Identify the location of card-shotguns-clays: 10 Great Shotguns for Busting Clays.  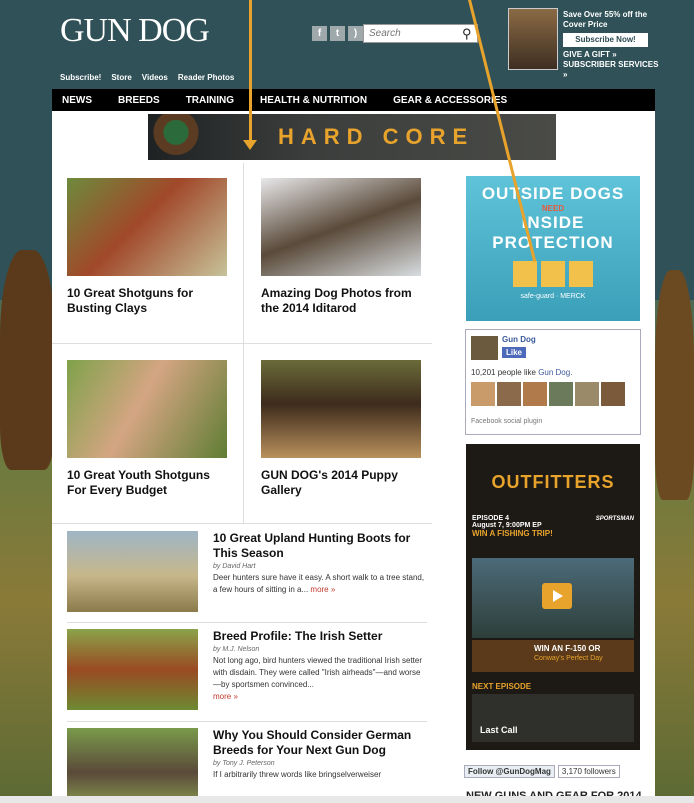
(147, 247).